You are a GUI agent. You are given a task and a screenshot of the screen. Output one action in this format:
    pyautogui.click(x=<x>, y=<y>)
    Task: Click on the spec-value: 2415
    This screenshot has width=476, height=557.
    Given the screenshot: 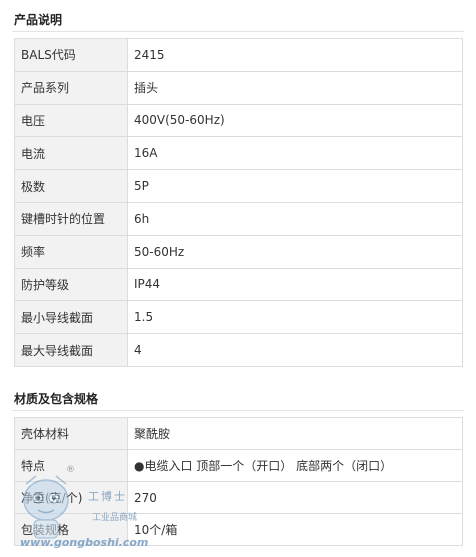 What is the action you would take?
    pyautogui.click(x=295, y=55)
    